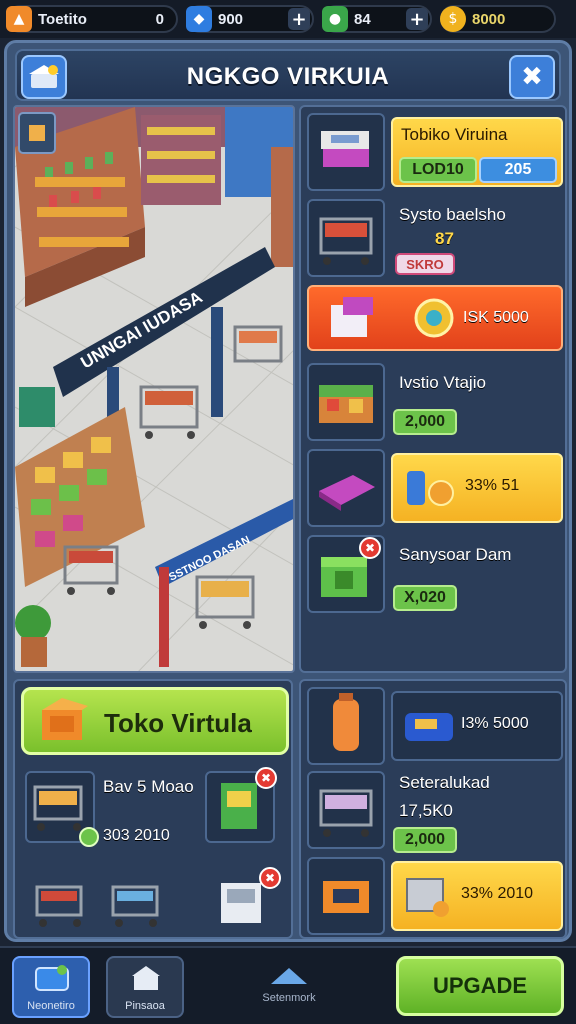 This screenshot has width=576, height=1024. I want to click on add-gems-button: +, so click(299, 19).